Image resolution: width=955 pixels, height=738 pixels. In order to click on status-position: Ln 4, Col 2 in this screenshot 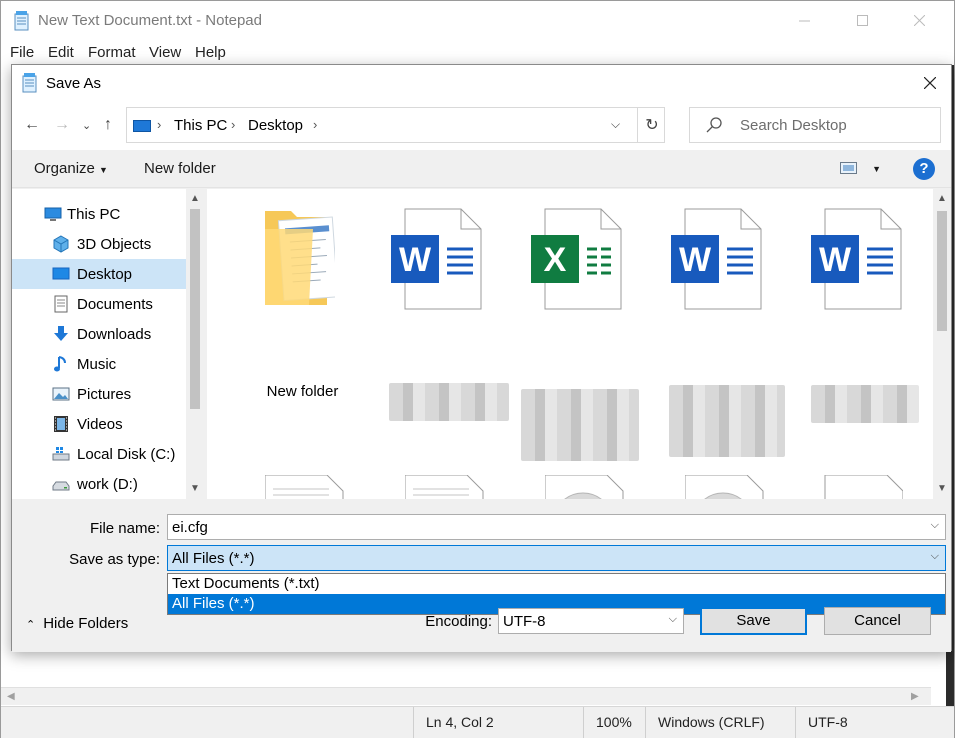, I will do `click(498, 722)`.